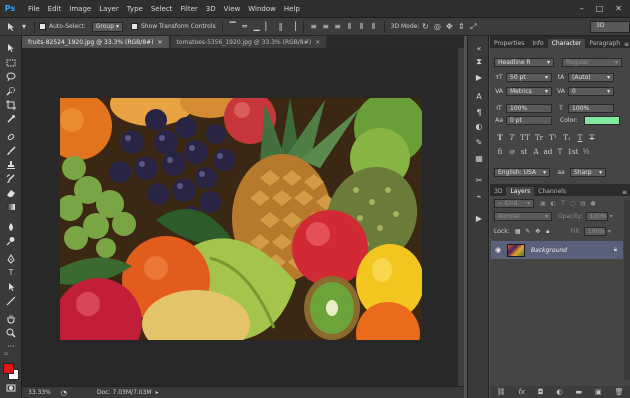 This screenshot has height=398, width=630. Describe the element at coordinates (11, 226) in the screenshot. I see `blur-tool-icon` at that location.